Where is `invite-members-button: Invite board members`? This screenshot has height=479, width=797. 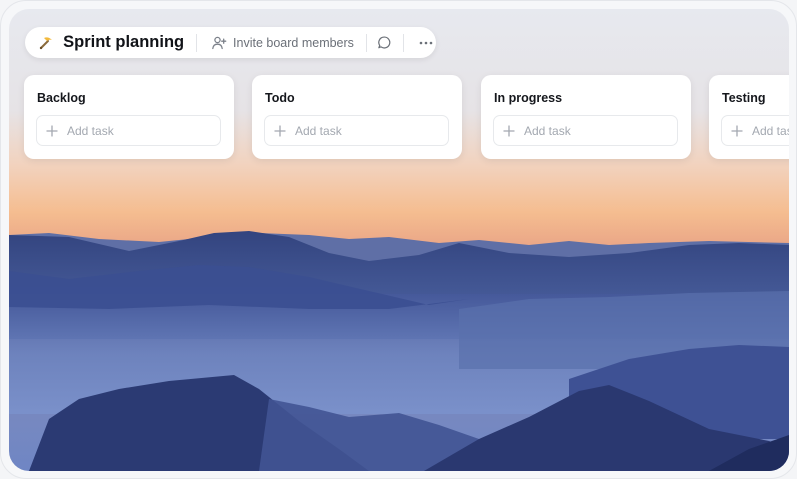 invite-members-button: Invite board members is located at coordinates (282, 43).